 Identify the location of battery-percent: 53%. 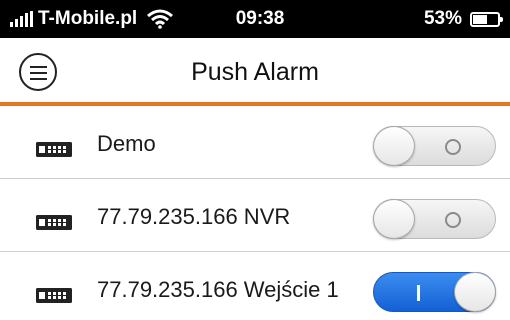
(442, 18).